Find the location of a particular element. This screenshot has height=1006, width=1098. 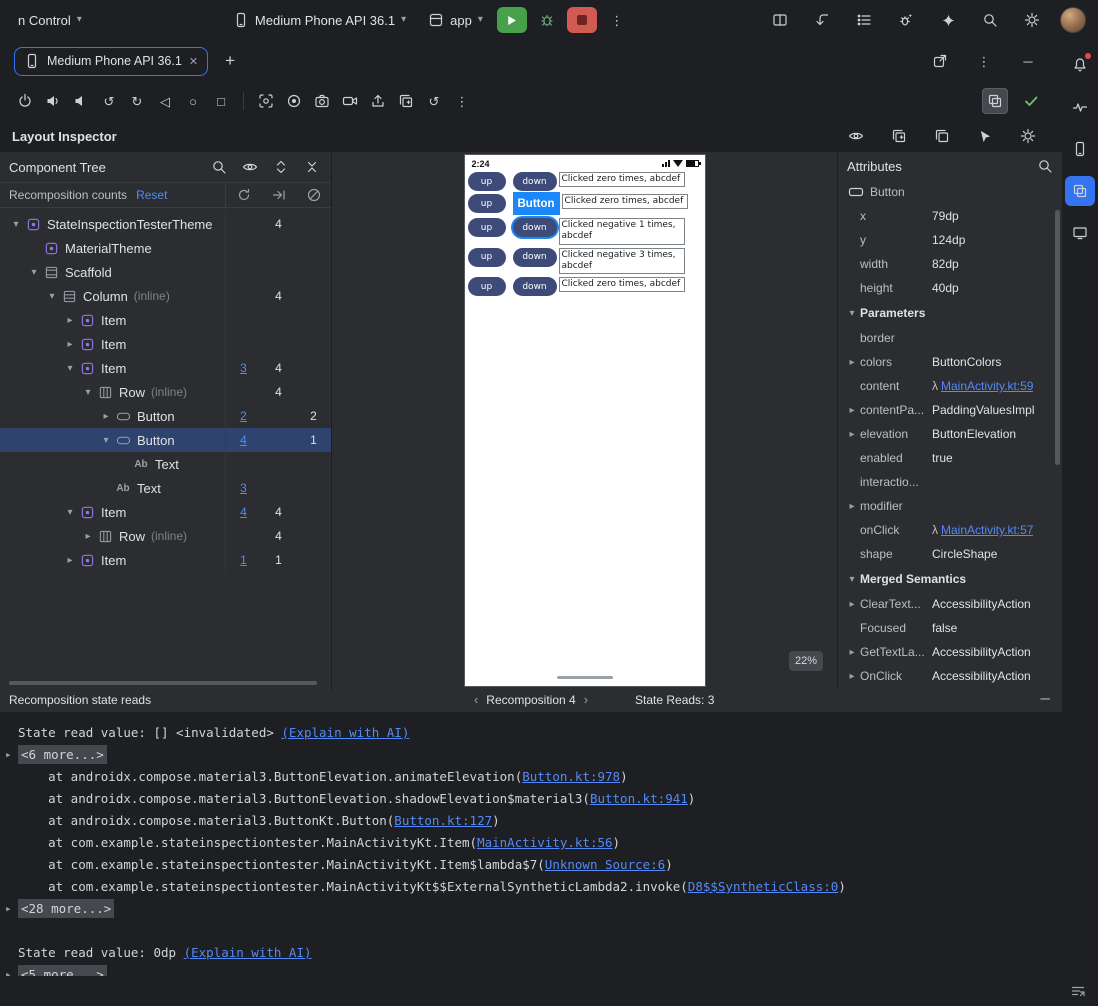

tree-node-text-10: Ab Text is located at coordinates (165, 464).